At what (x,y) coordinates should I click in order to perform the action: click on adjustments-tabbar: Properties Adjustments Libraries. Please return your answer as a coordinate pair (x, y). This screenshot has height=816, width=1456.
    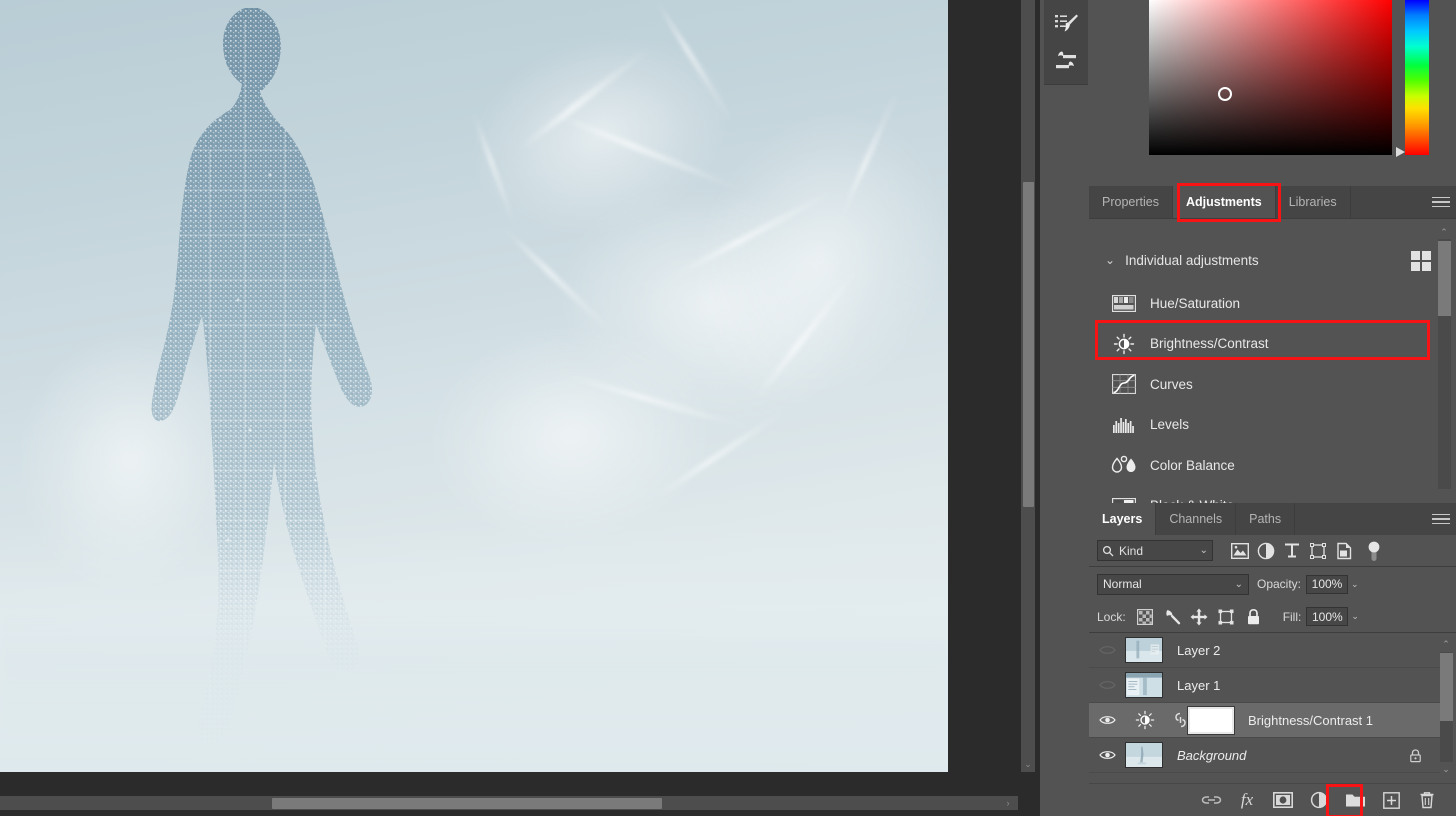
    Looking at the image, I should click on (1272, 202).